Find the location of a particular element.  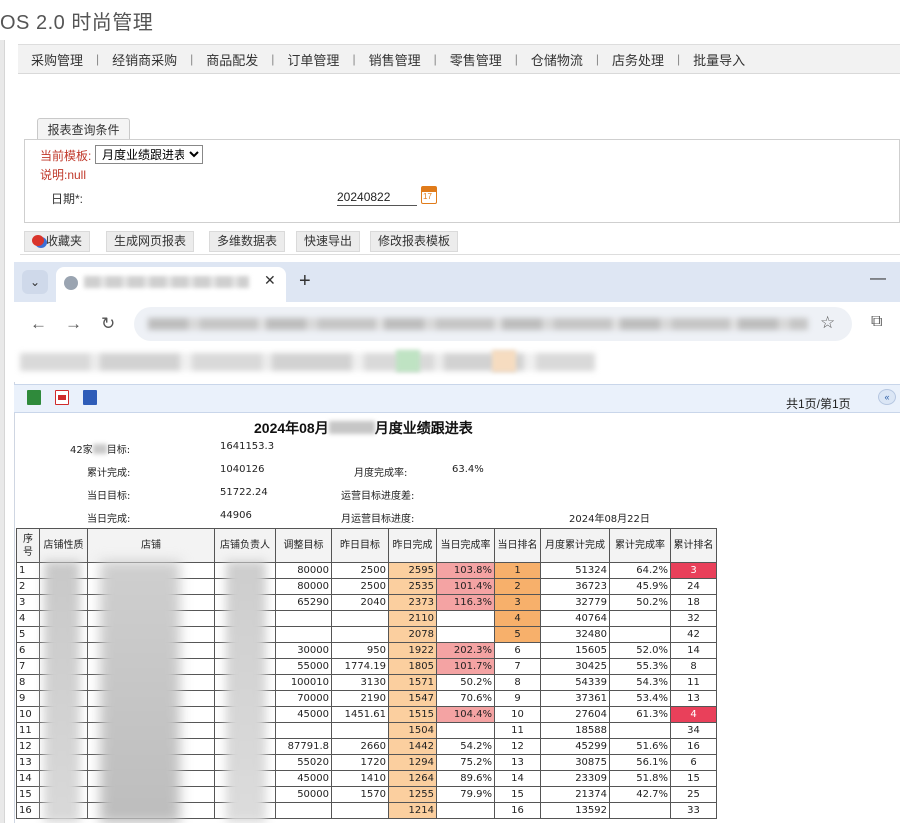

menu-item: 仓储物流 is located at coordinates (557, 59).